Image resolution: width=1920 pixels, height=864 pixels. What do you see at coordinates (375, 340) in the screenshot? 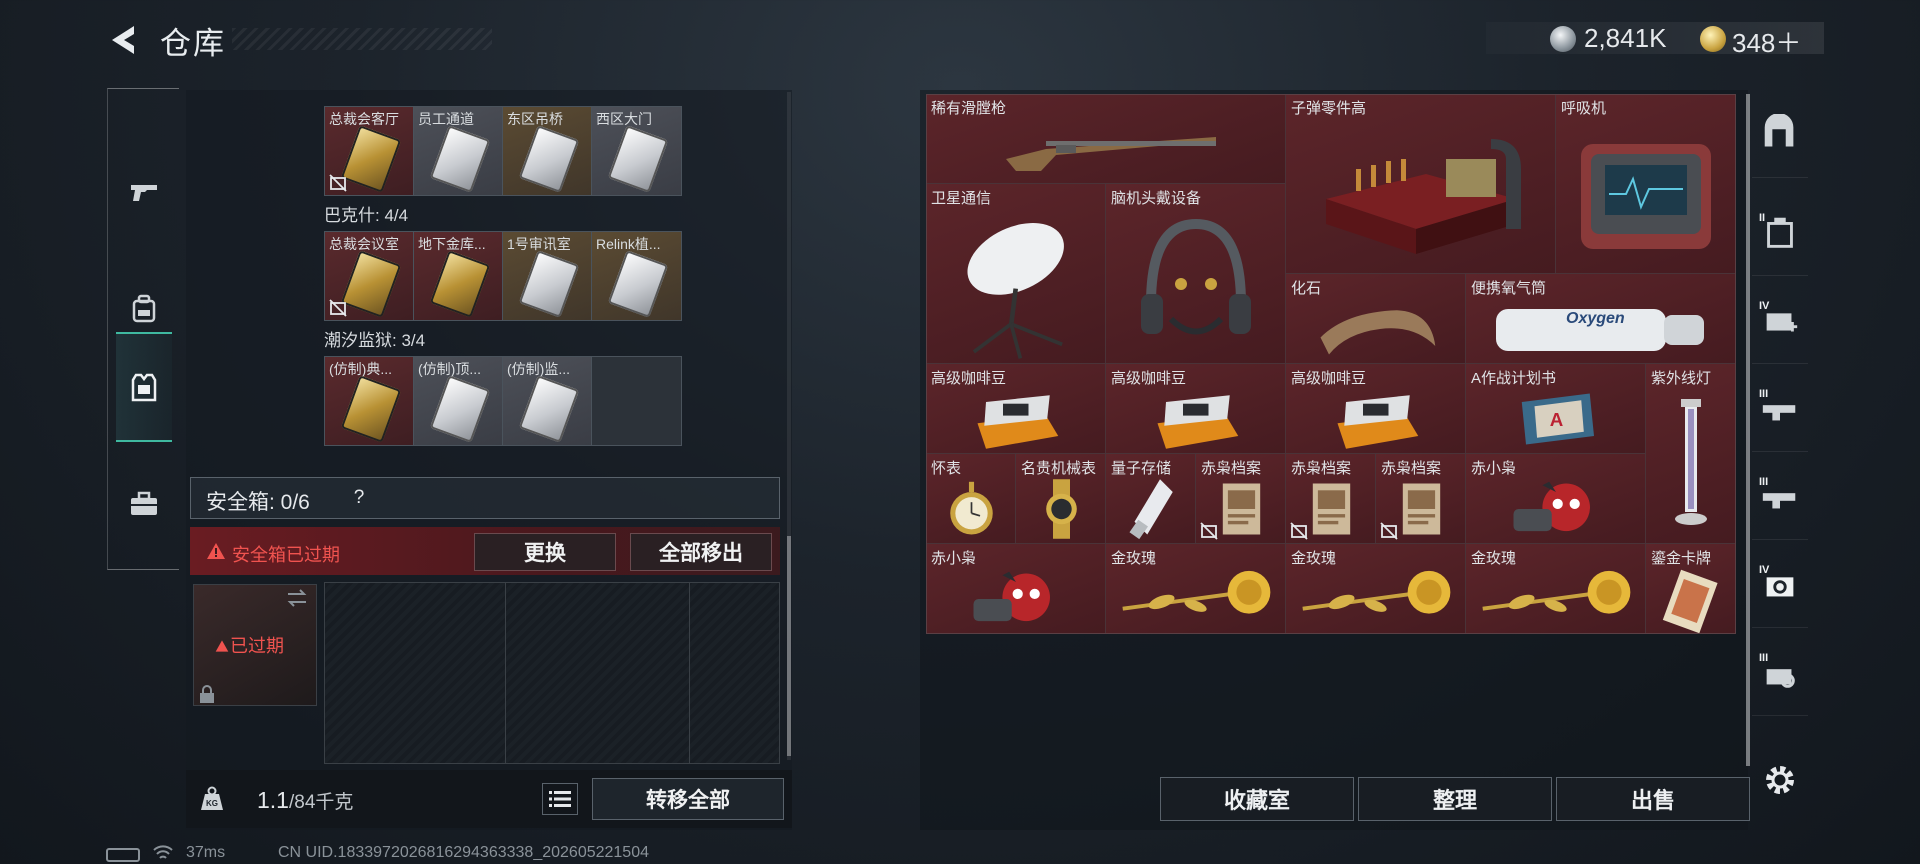
I see `key-group-title: 潮汐监狱: 3/4` at bounding box center [375, 340].